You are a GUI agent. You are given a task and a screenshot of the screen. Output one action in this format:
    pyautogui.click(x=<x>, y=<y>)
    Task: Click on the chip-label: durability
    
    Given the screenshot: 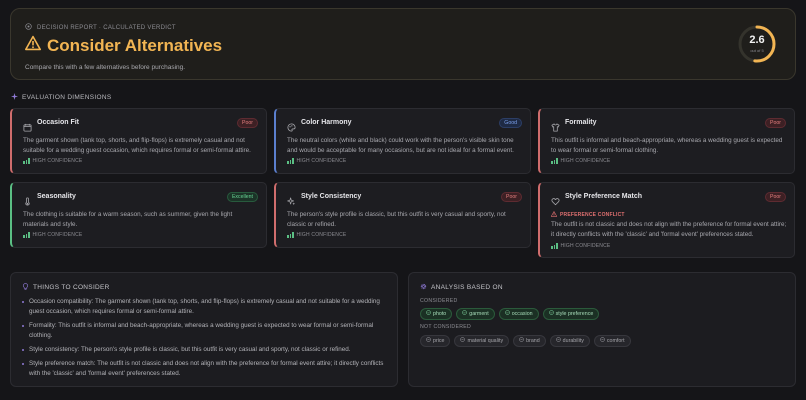 What is the action you would take?
    pyautogui.click(x=573, y=340)
    